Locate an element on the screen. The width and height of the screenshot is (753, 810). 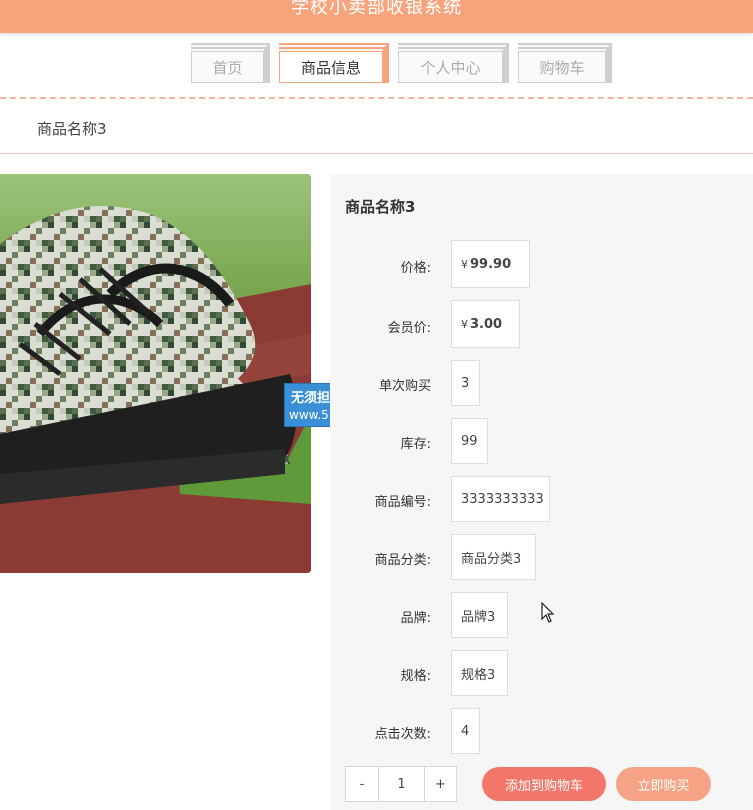
app-title: 学校小卖部收银系统 is located at coordinates (376, 9).